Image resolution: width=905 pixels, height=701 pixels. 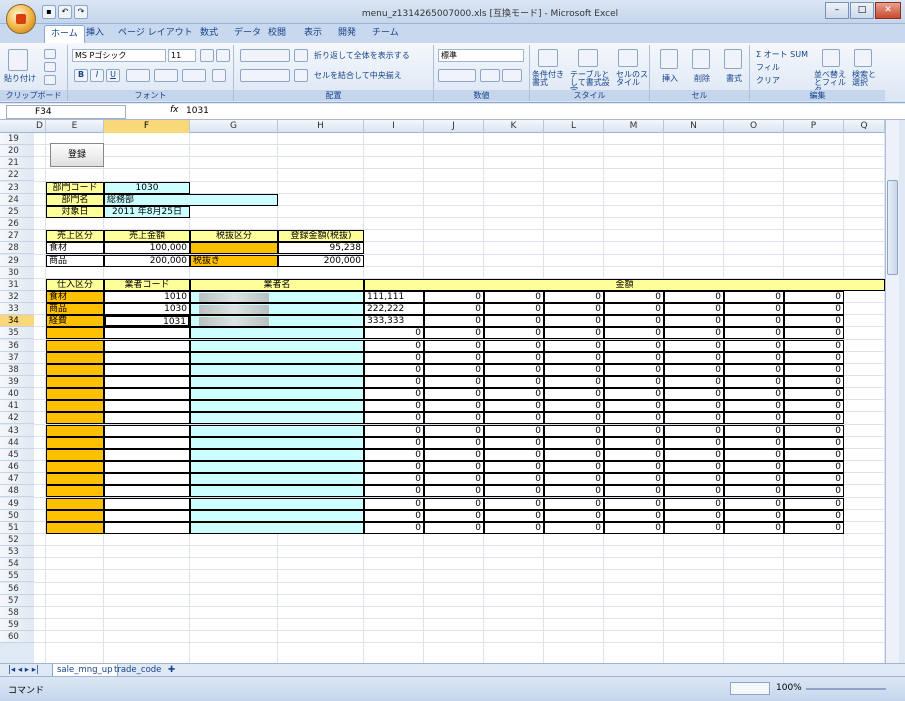 What do you see at coordinates (194, 75) in the screenshot?
I see `font-color-icon` at bounding box center [194, 75].